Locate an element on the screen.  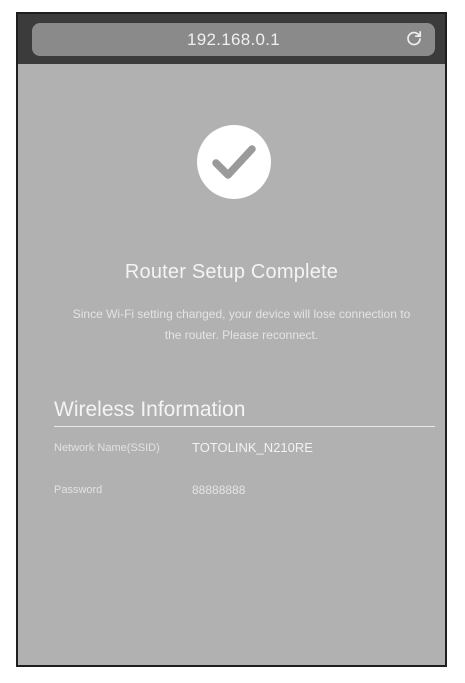
page-title: Router Setup Complete is located at coordinates (231, 272).